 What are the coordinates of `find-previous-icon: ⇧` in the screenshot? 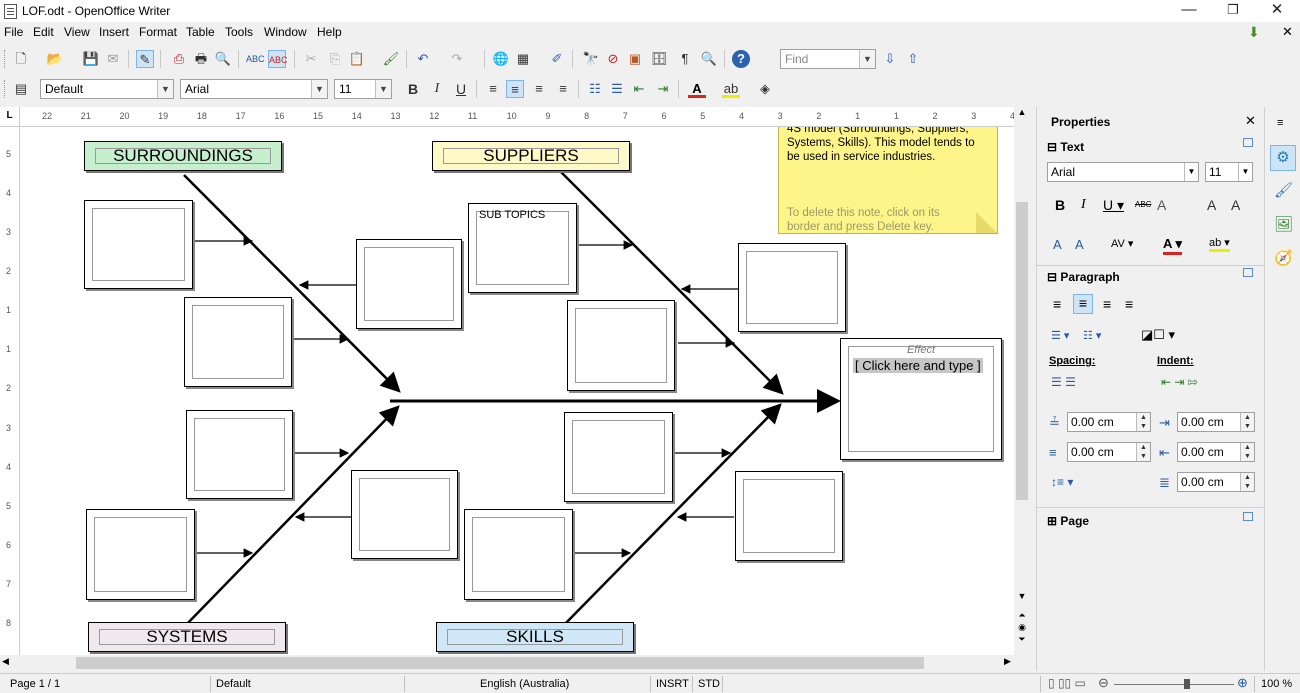 It's located at (913, 59).